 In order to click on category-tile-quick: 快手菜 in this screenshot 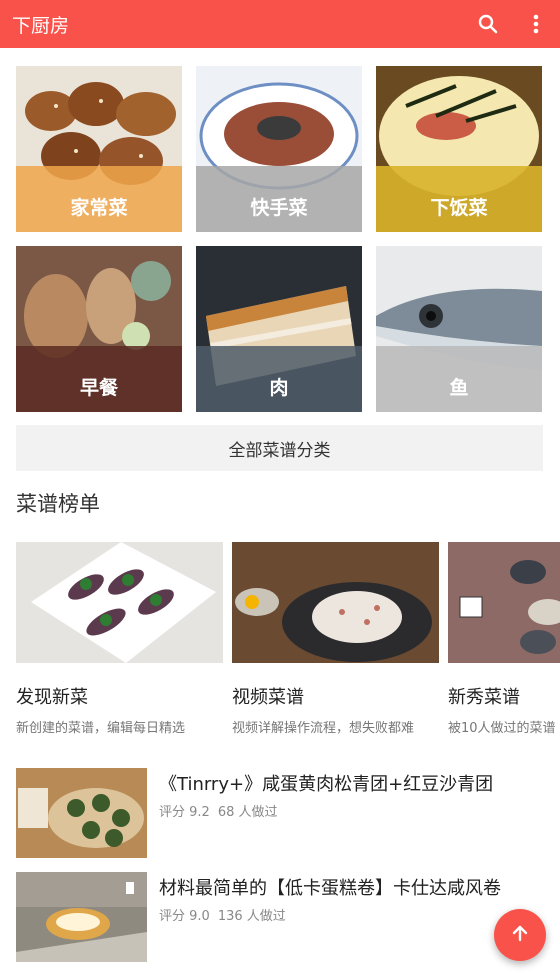, I will do `click(279, 149)`.